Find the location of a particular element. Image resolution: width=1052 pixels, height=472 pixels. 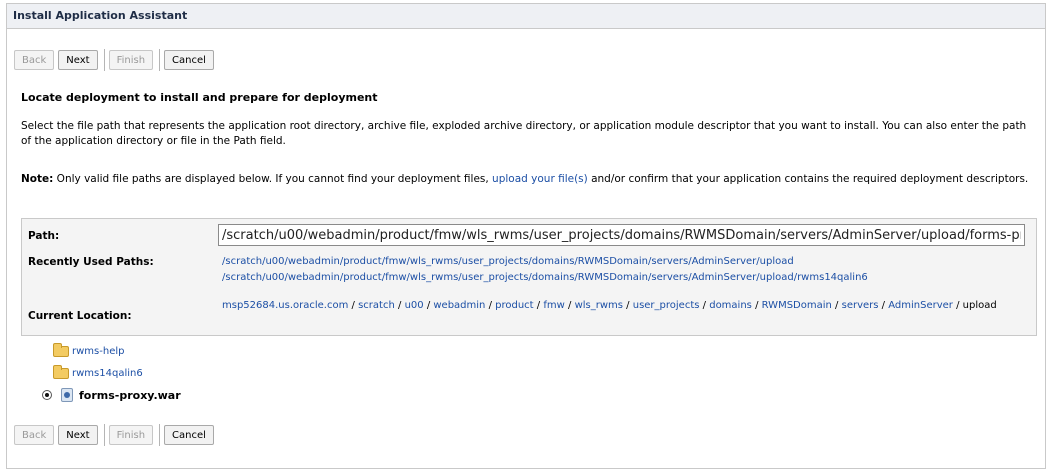

breadcrumb-u00: u00 is located at coordinates (414, 305).